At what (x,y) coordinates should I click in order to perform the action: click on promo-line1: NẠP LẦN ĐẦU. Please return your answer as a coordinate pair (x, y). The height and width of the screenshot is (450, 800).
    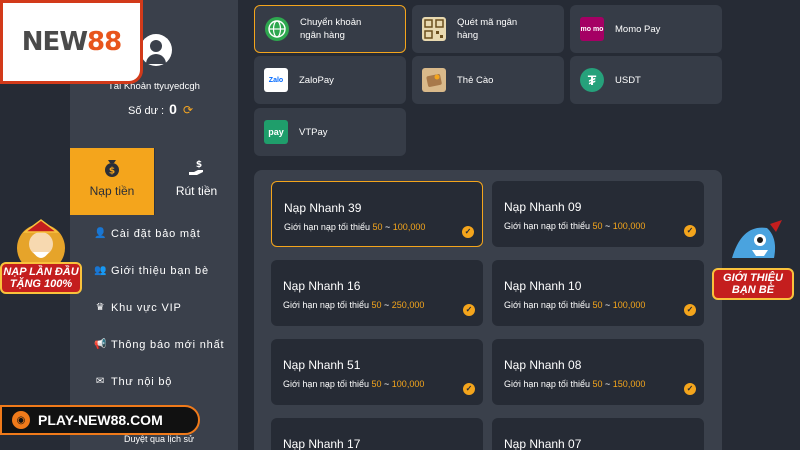
    Looking at the image, I should click on (41, 272).